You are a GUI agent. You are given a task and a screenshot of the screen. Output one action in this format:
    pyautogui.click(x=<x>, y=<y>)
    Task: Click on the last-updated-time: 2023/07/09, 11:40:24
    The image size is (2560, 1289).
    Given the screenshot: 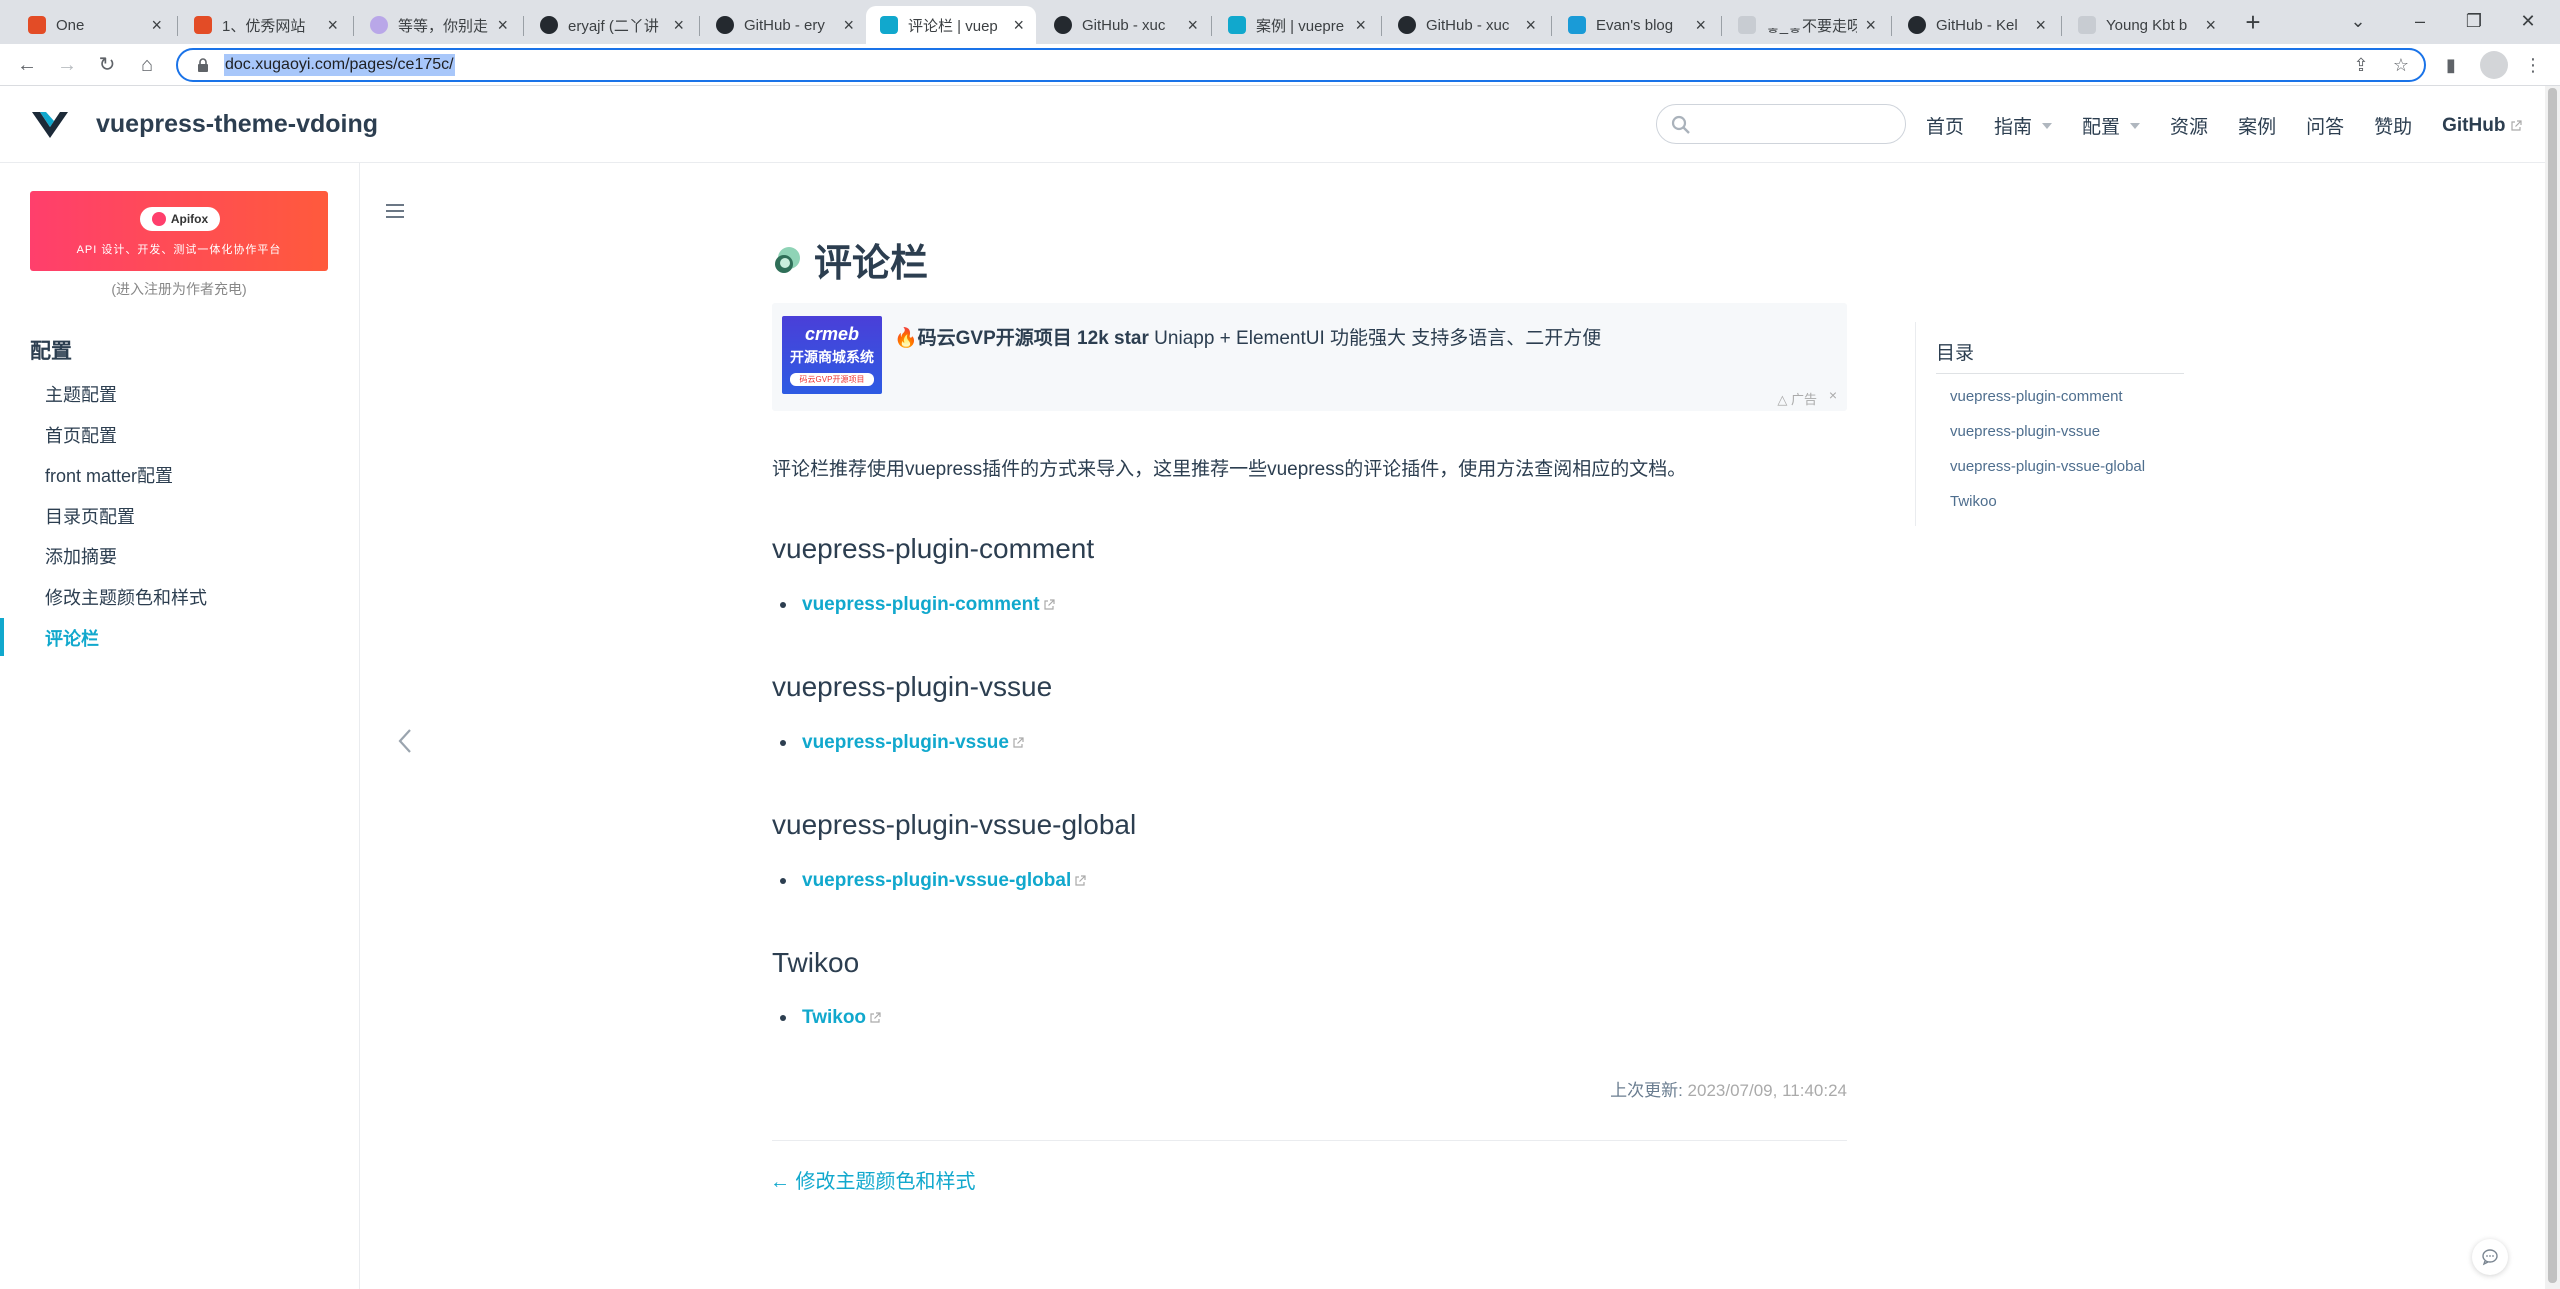 What is the action you would take?
    pyautogui.click(x=1767, y=1090)
    